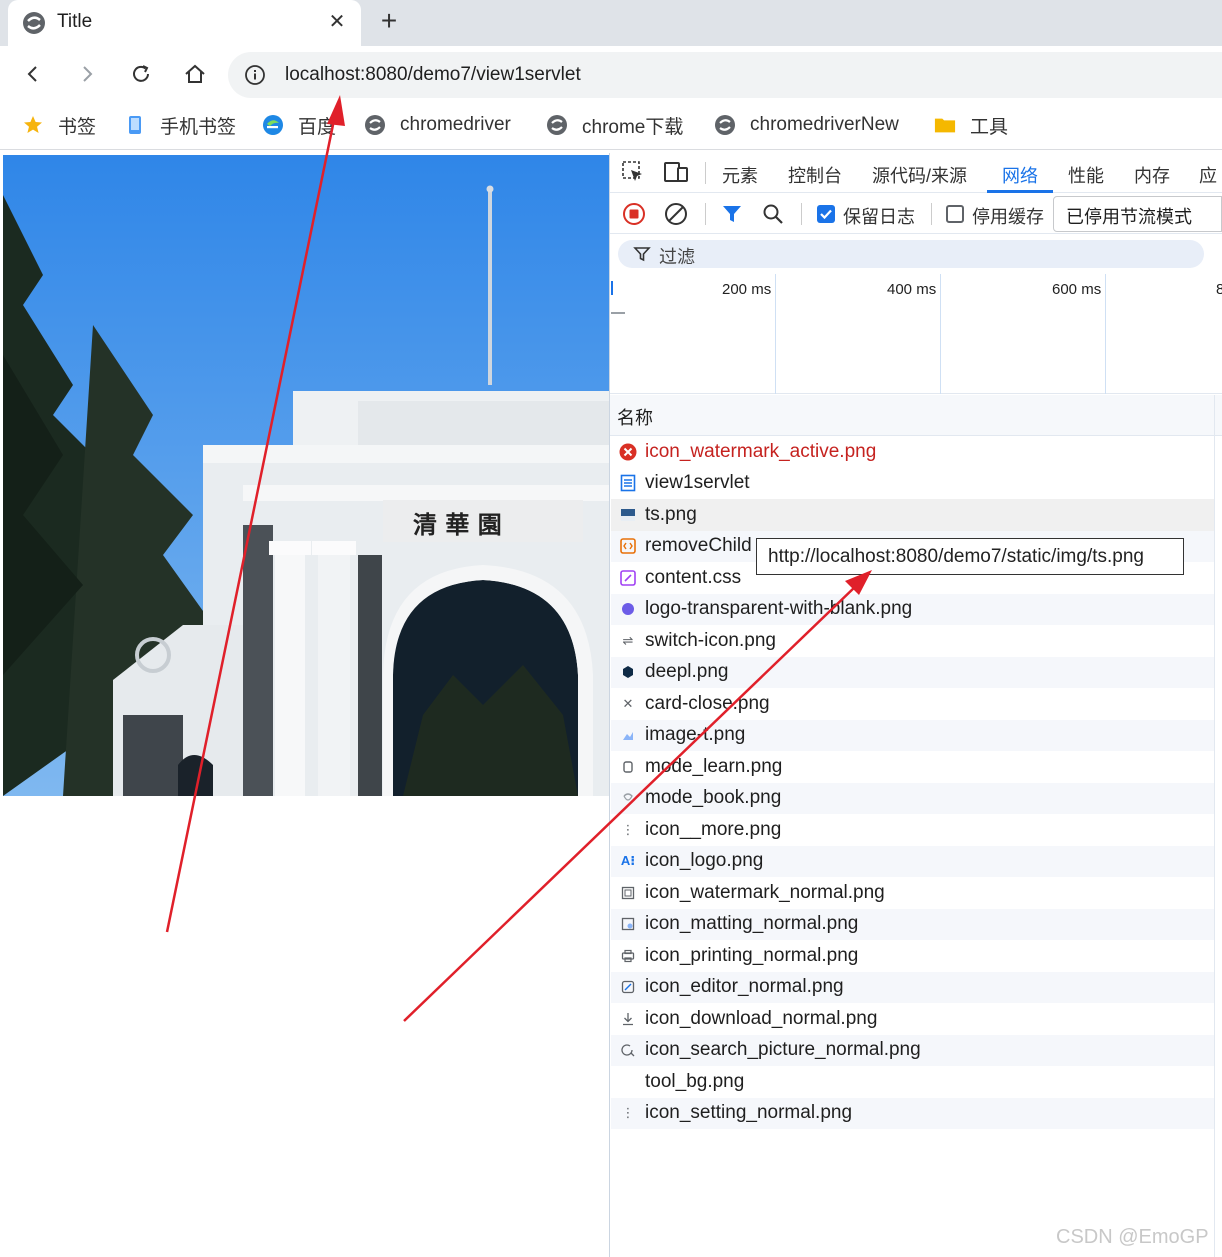 The height and width of the screenshot is (1257, 1222). Describe the element at coordinates (912, 704) in the screenshot. I see `request-row: ✕ card-close.png` at that location.